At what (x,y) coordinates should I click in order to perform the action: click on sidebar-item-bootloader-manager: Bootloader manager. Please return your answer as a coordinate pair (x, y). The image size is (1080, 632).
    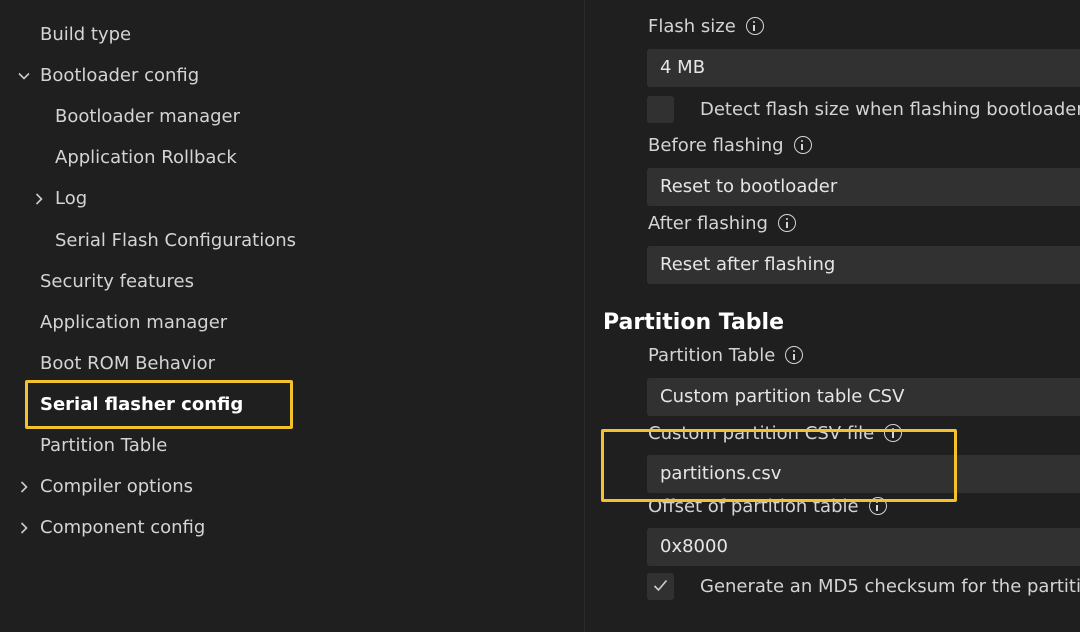
    Looking at the image, I should click on (147, 117).